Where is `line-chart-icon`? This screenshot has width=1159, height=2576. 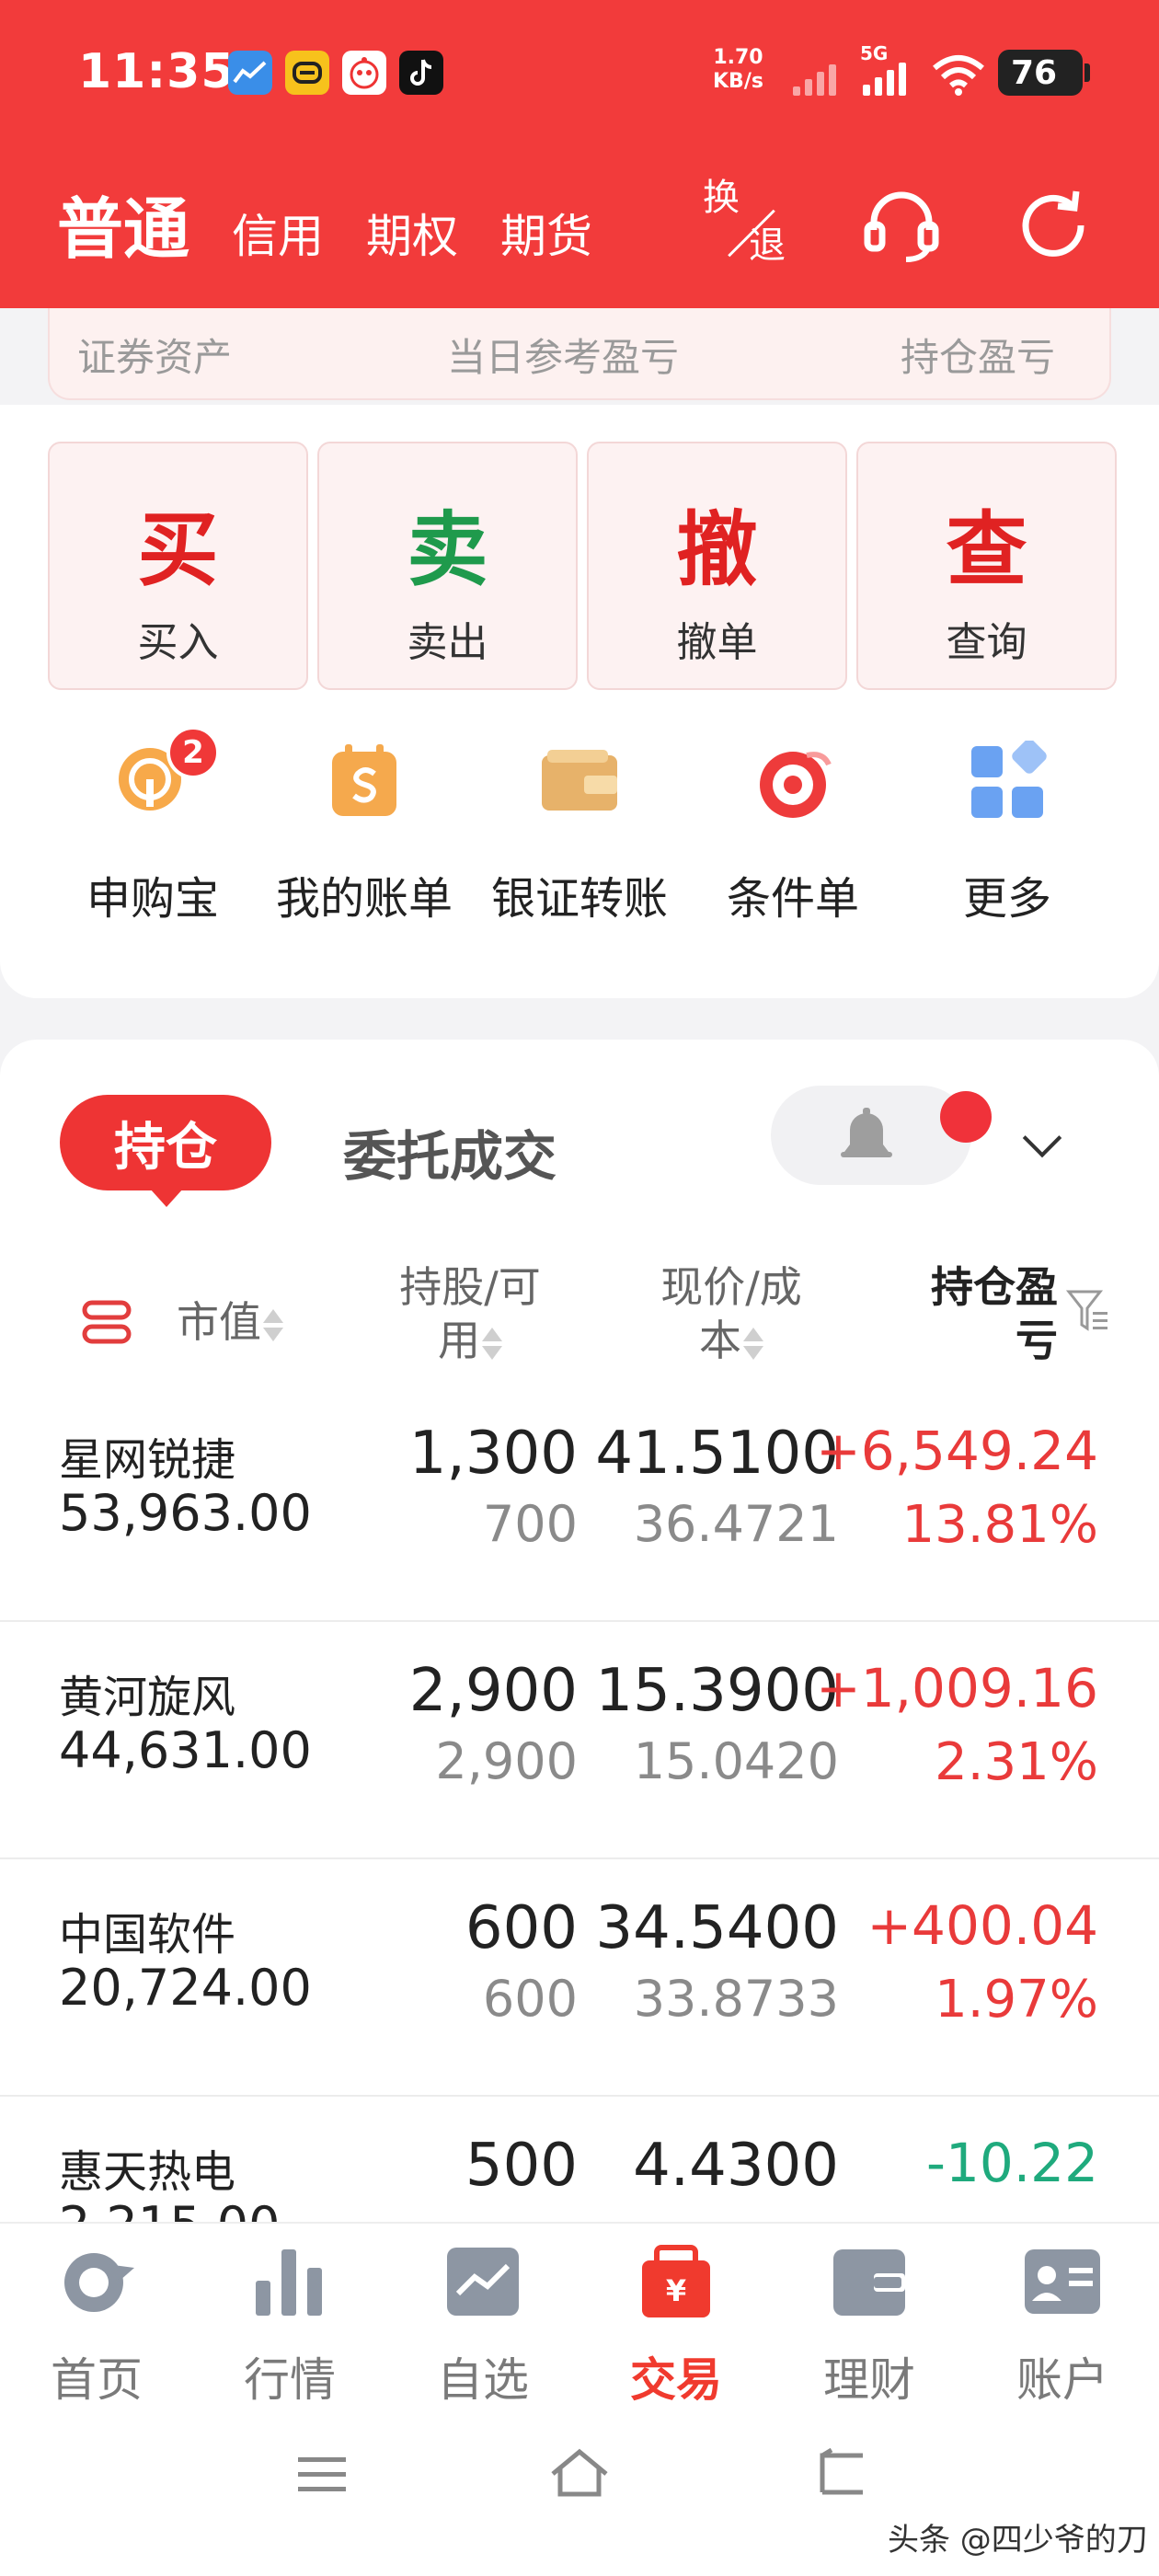 line-chart-icon is located at coordinates (483, 2282).